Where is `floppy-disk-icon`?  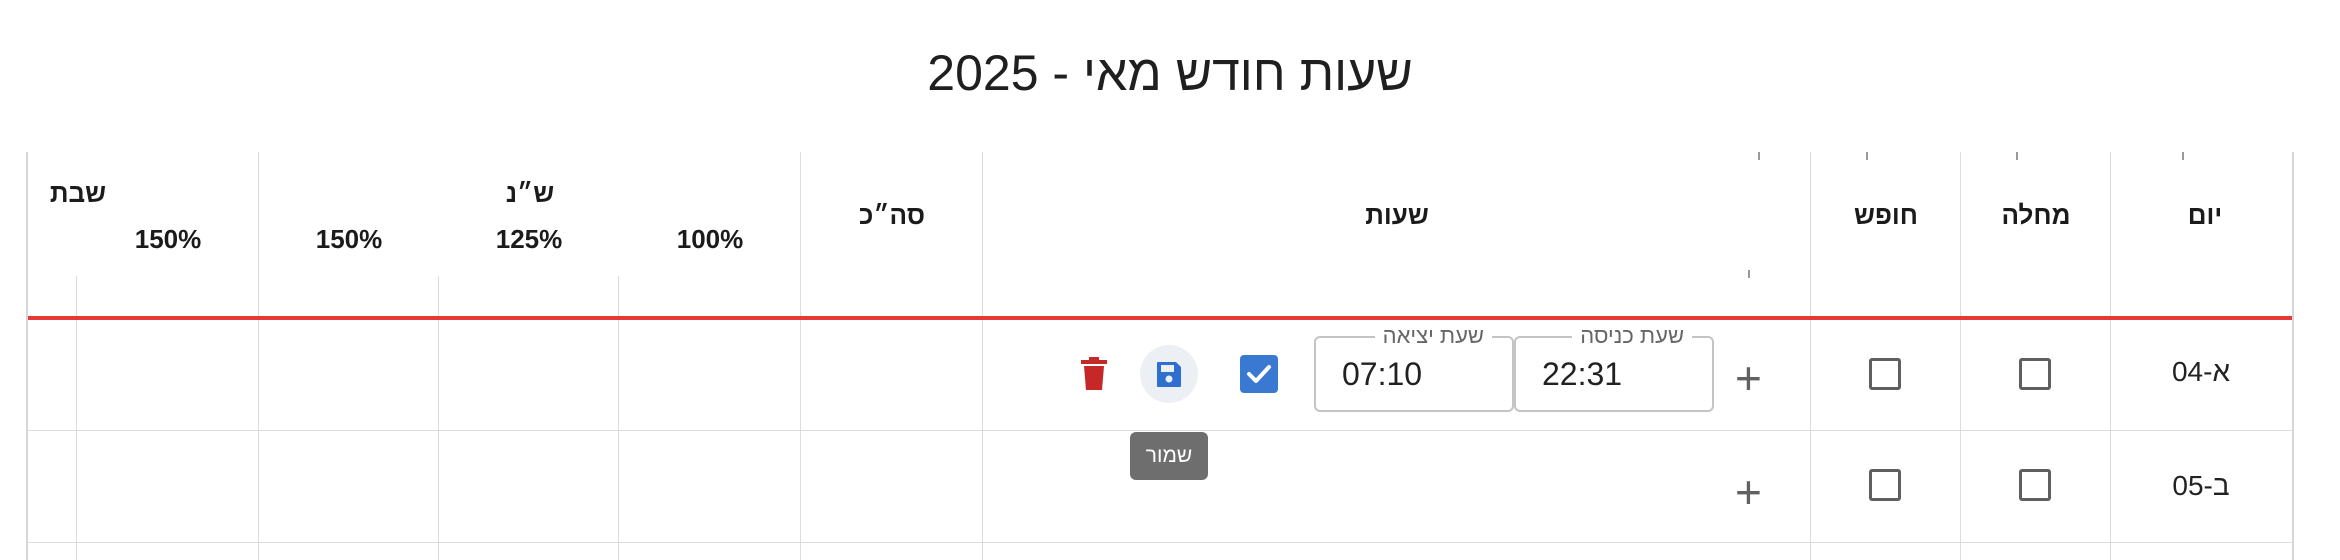
floppy-disk-icon is located at coordinates (1169, 374).